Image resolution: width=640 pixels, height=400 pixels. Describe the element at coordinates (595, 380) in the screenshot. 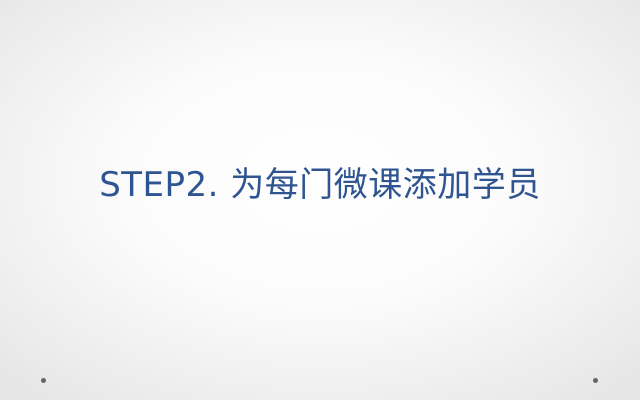

I see `corner-dot-right` at that location.